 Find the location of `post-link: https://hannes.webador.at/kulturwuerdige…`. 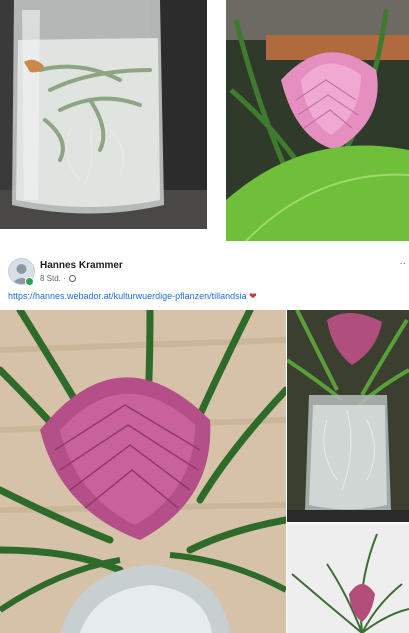

post-link: https://hannes.webador.at/kulturwuerdige… is located at coordinates (127, 296).